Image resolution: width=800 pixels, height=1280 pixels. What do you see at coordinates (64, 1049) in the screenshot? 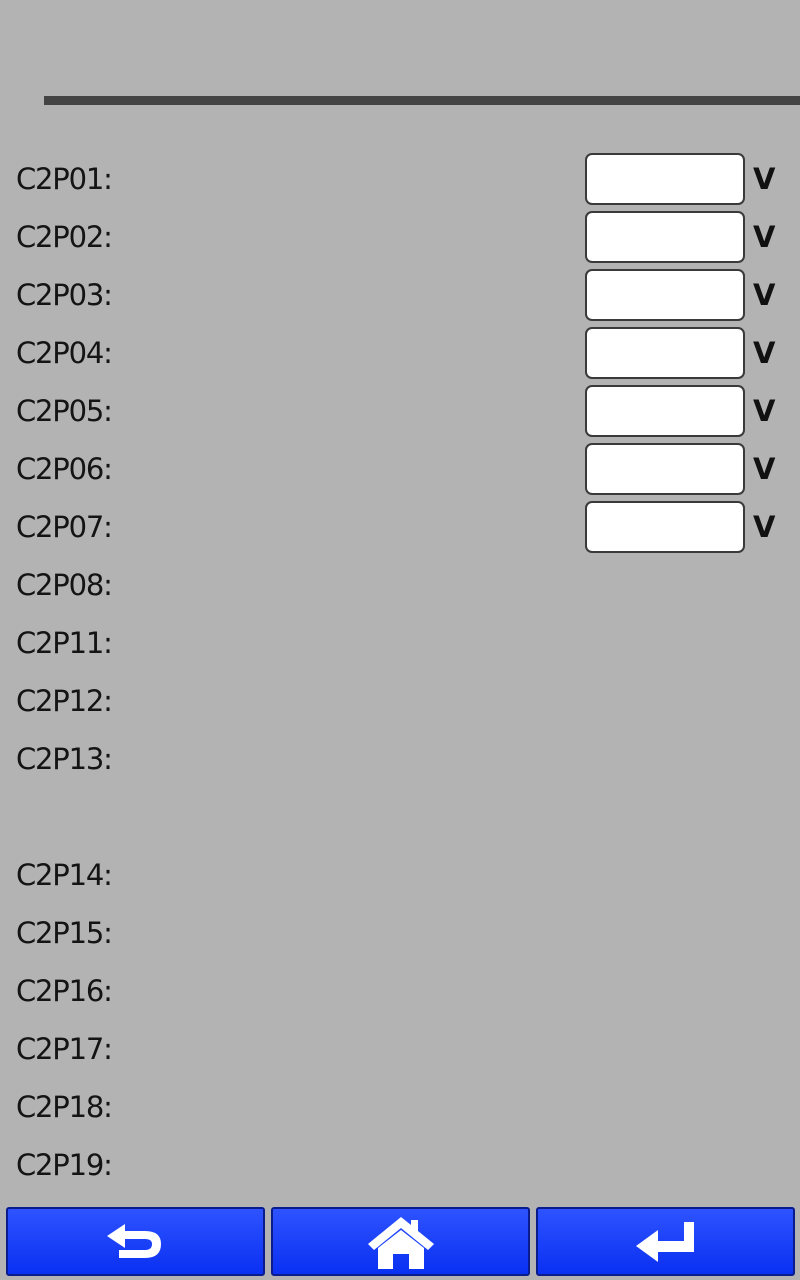
I see `param-label: C2P17:` at bounding box center [64, 1049].